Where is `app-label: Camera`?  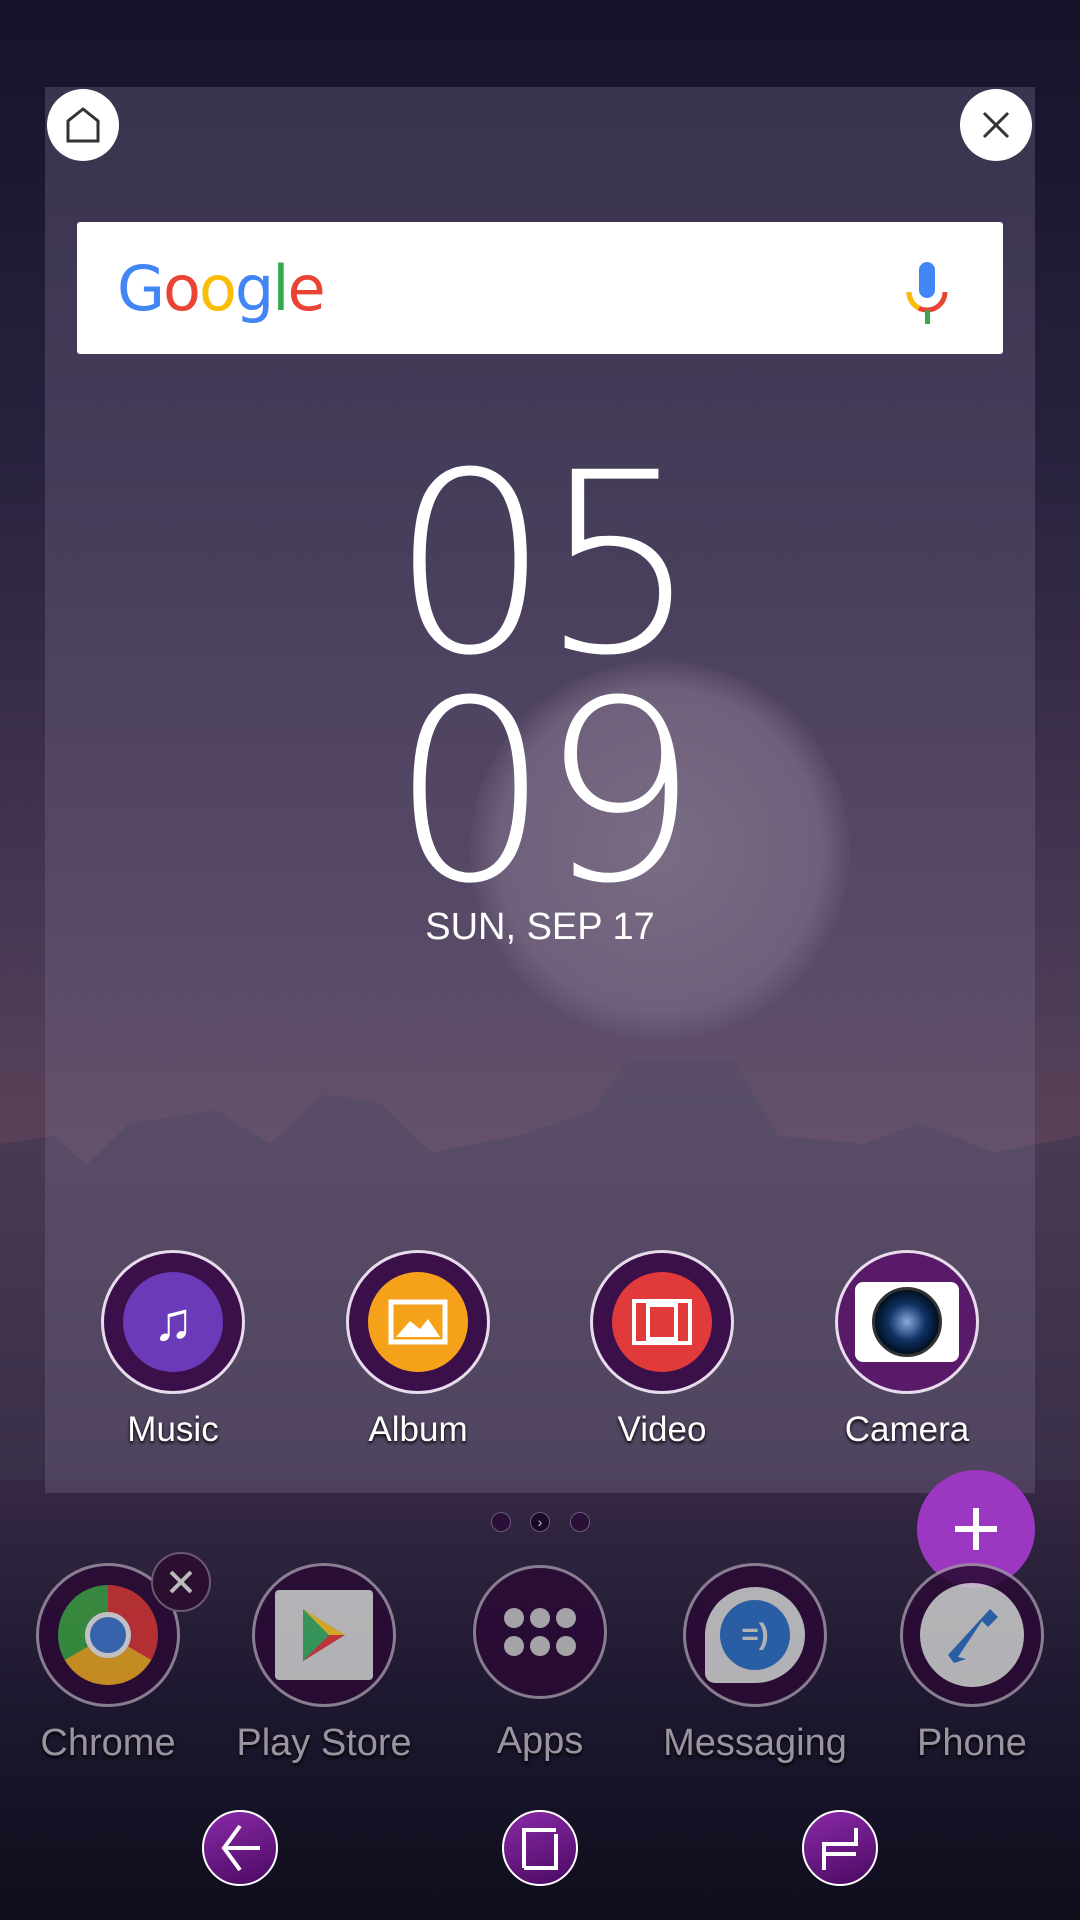 app-label: Camera is located at coordinates (907, 1429).